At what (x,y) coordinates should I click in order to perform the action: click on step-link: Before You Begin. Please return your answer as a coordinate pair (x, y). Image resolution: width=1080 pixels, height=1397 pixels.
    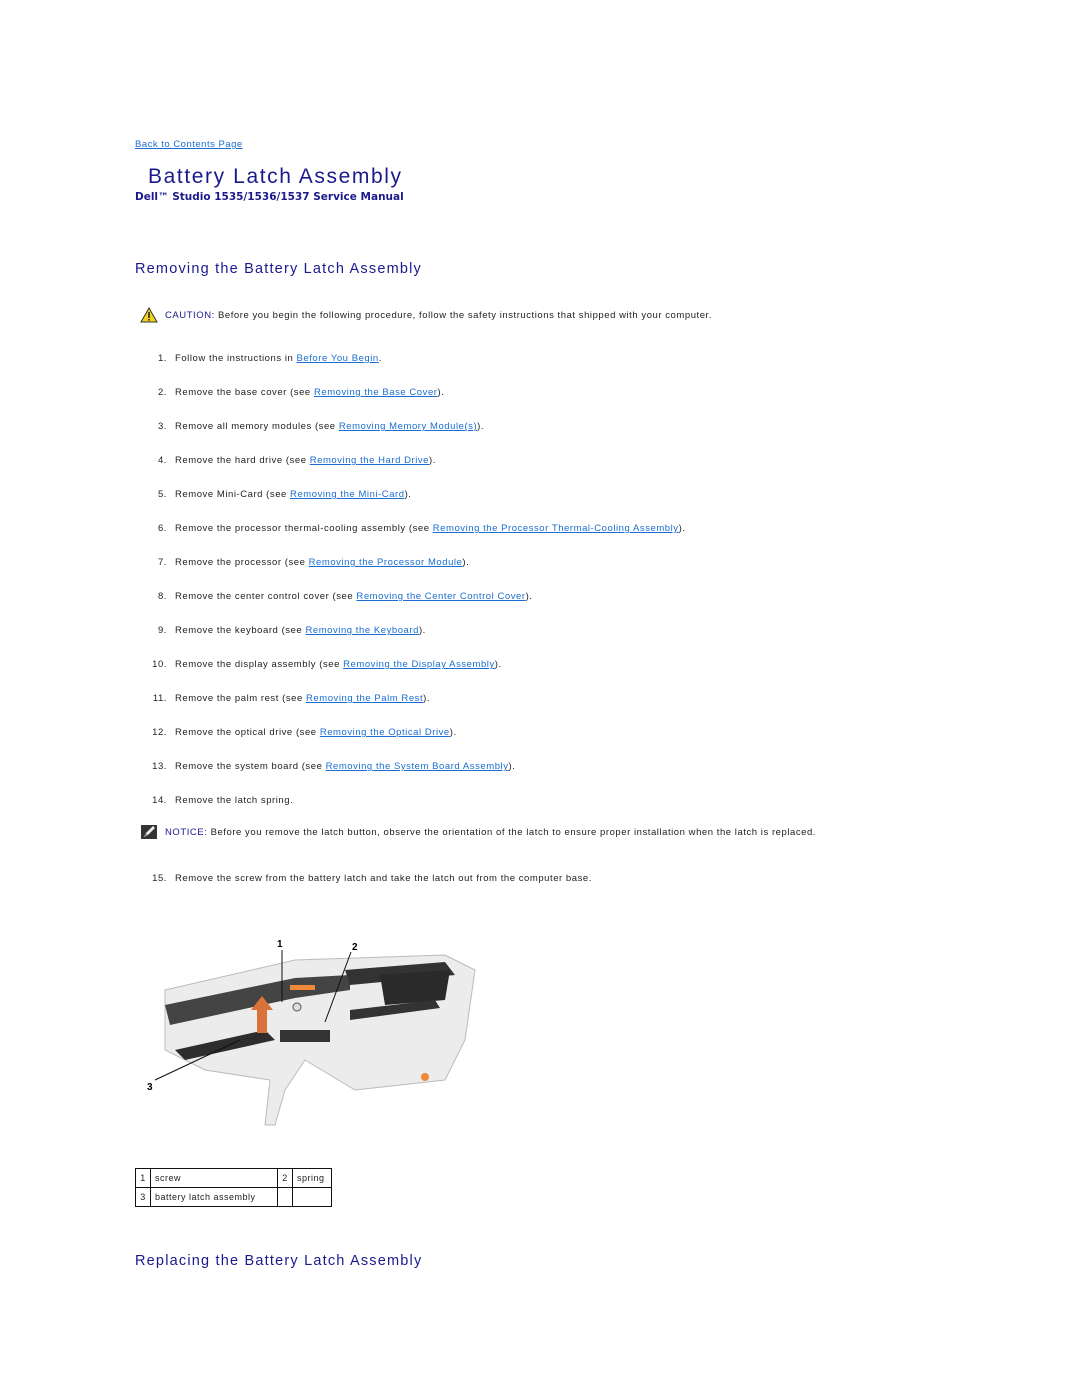
    Looking at the image, I should click on (338, 358).